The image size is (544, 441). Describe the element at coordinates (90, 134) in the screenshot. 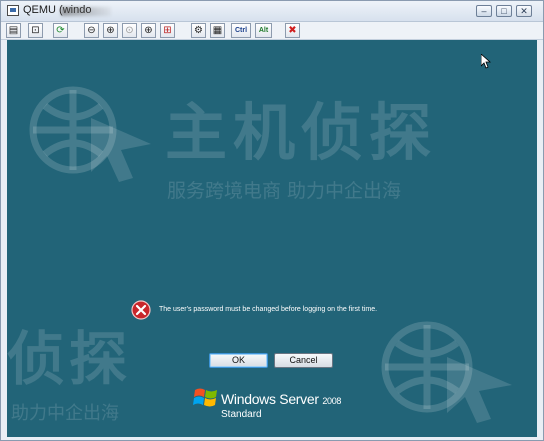

I see `watermark-globe-icon` at that location.